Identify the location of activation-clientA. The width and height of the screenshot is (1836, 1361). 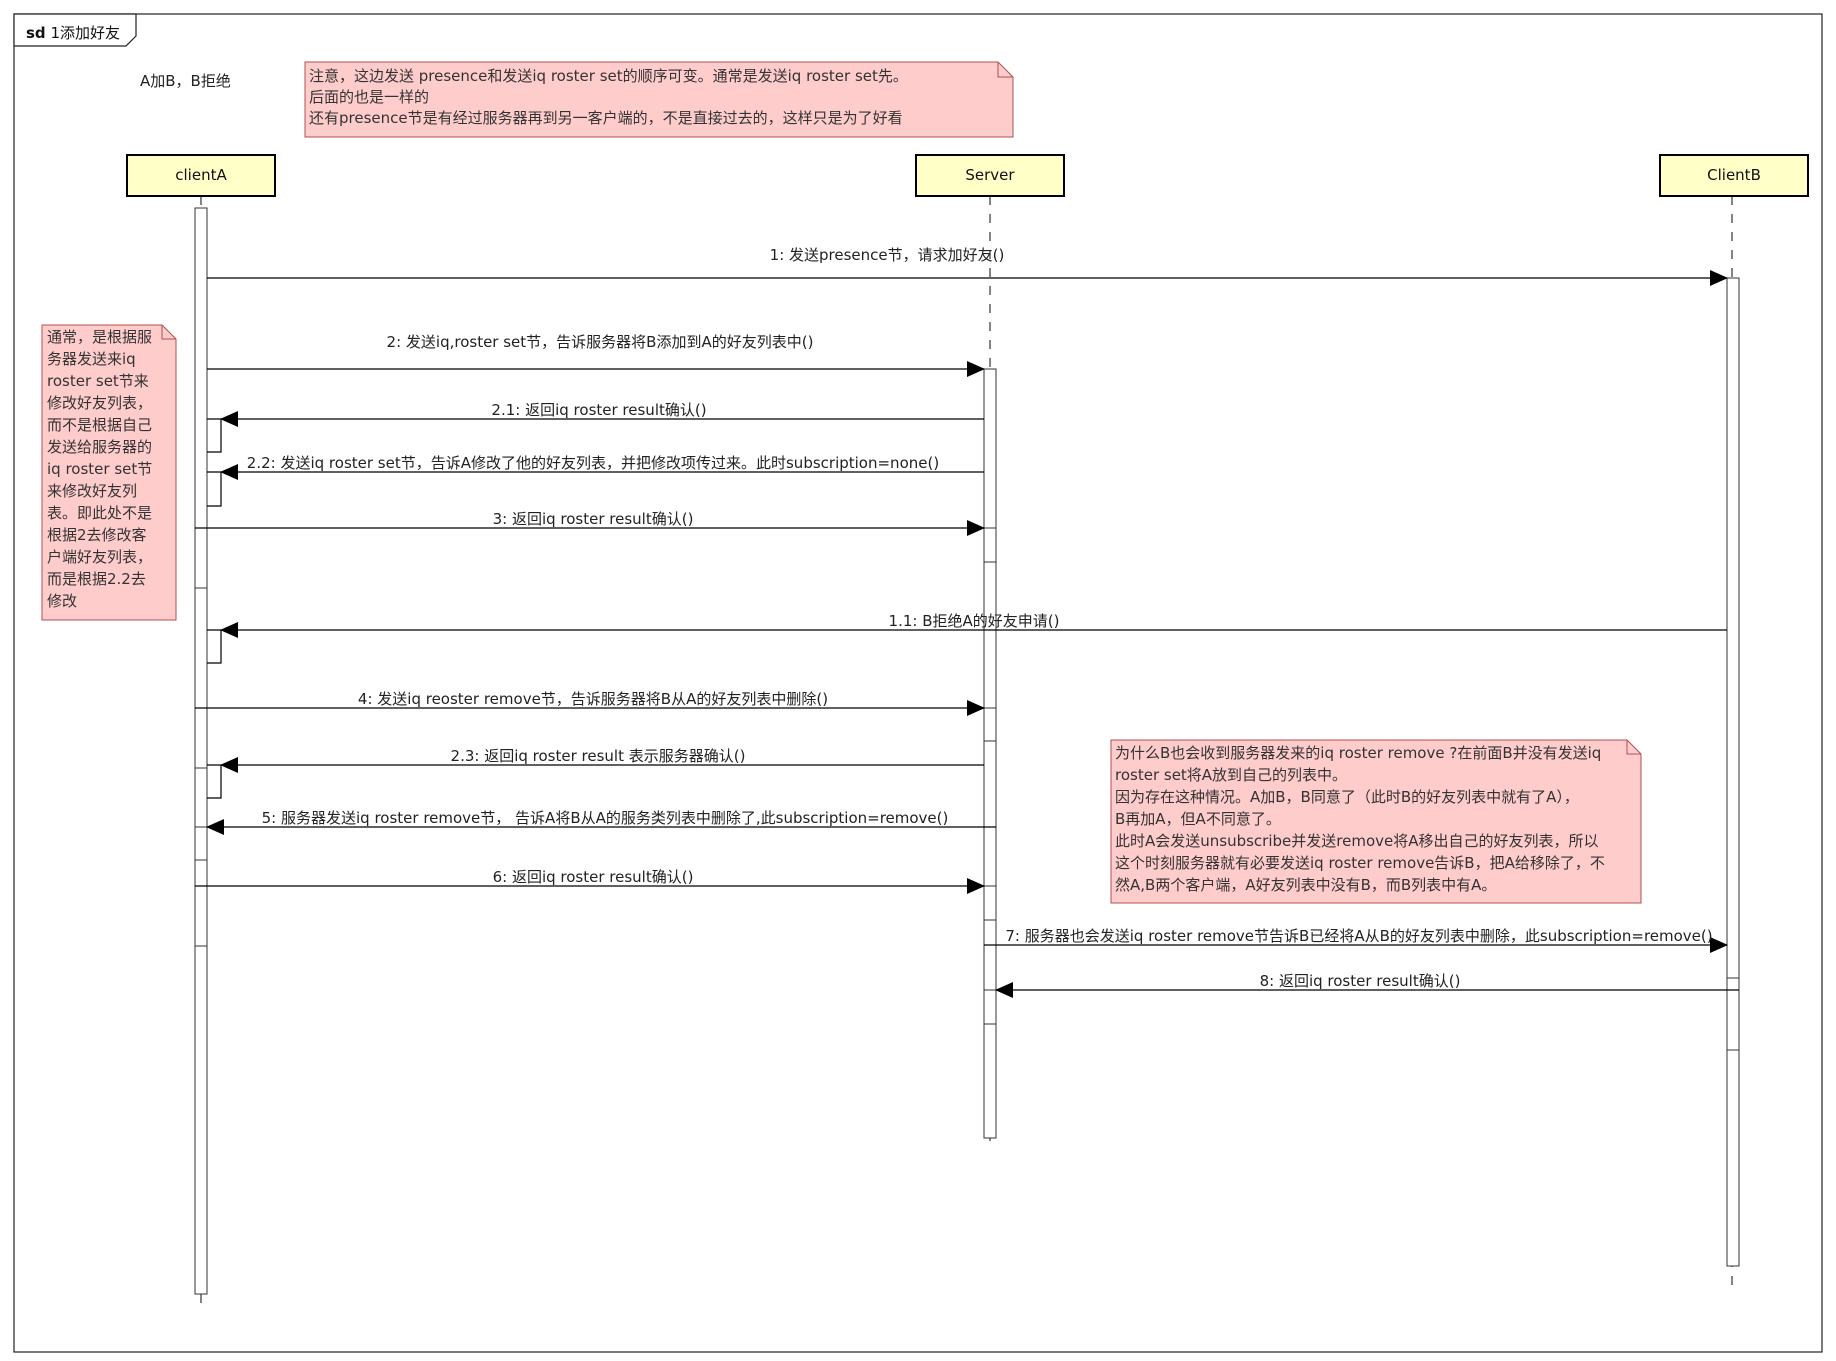
(201, 751).